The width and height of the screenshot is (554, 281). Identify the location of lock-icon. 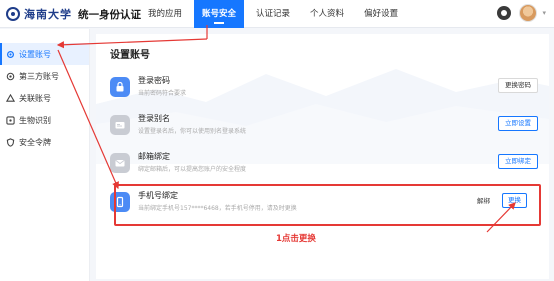
(120, 87).